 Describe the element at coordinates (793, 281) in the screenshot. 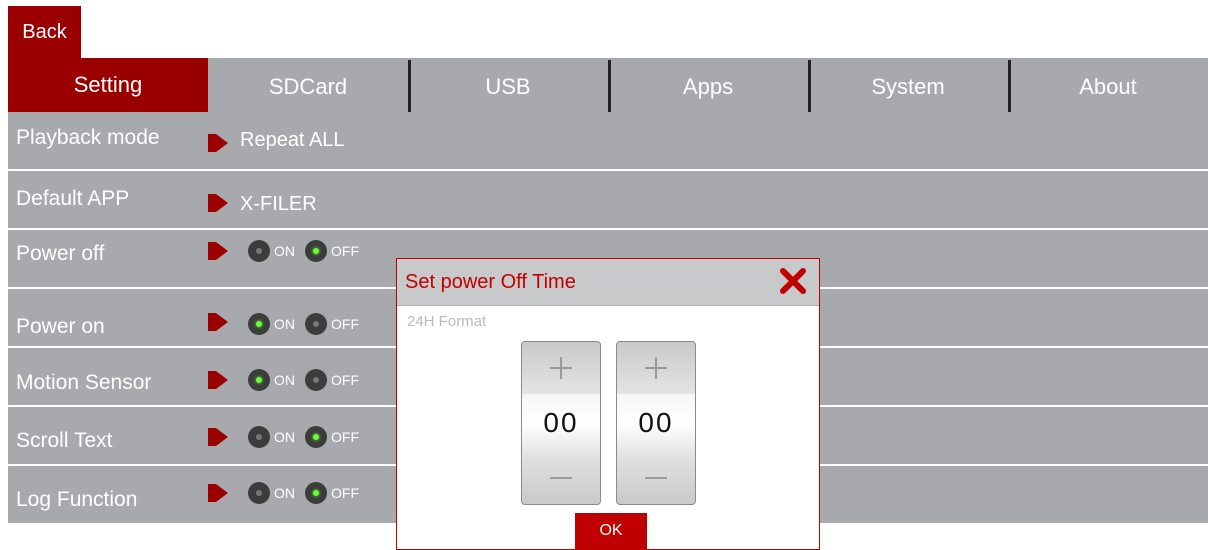

I see `close-icon` at that location.